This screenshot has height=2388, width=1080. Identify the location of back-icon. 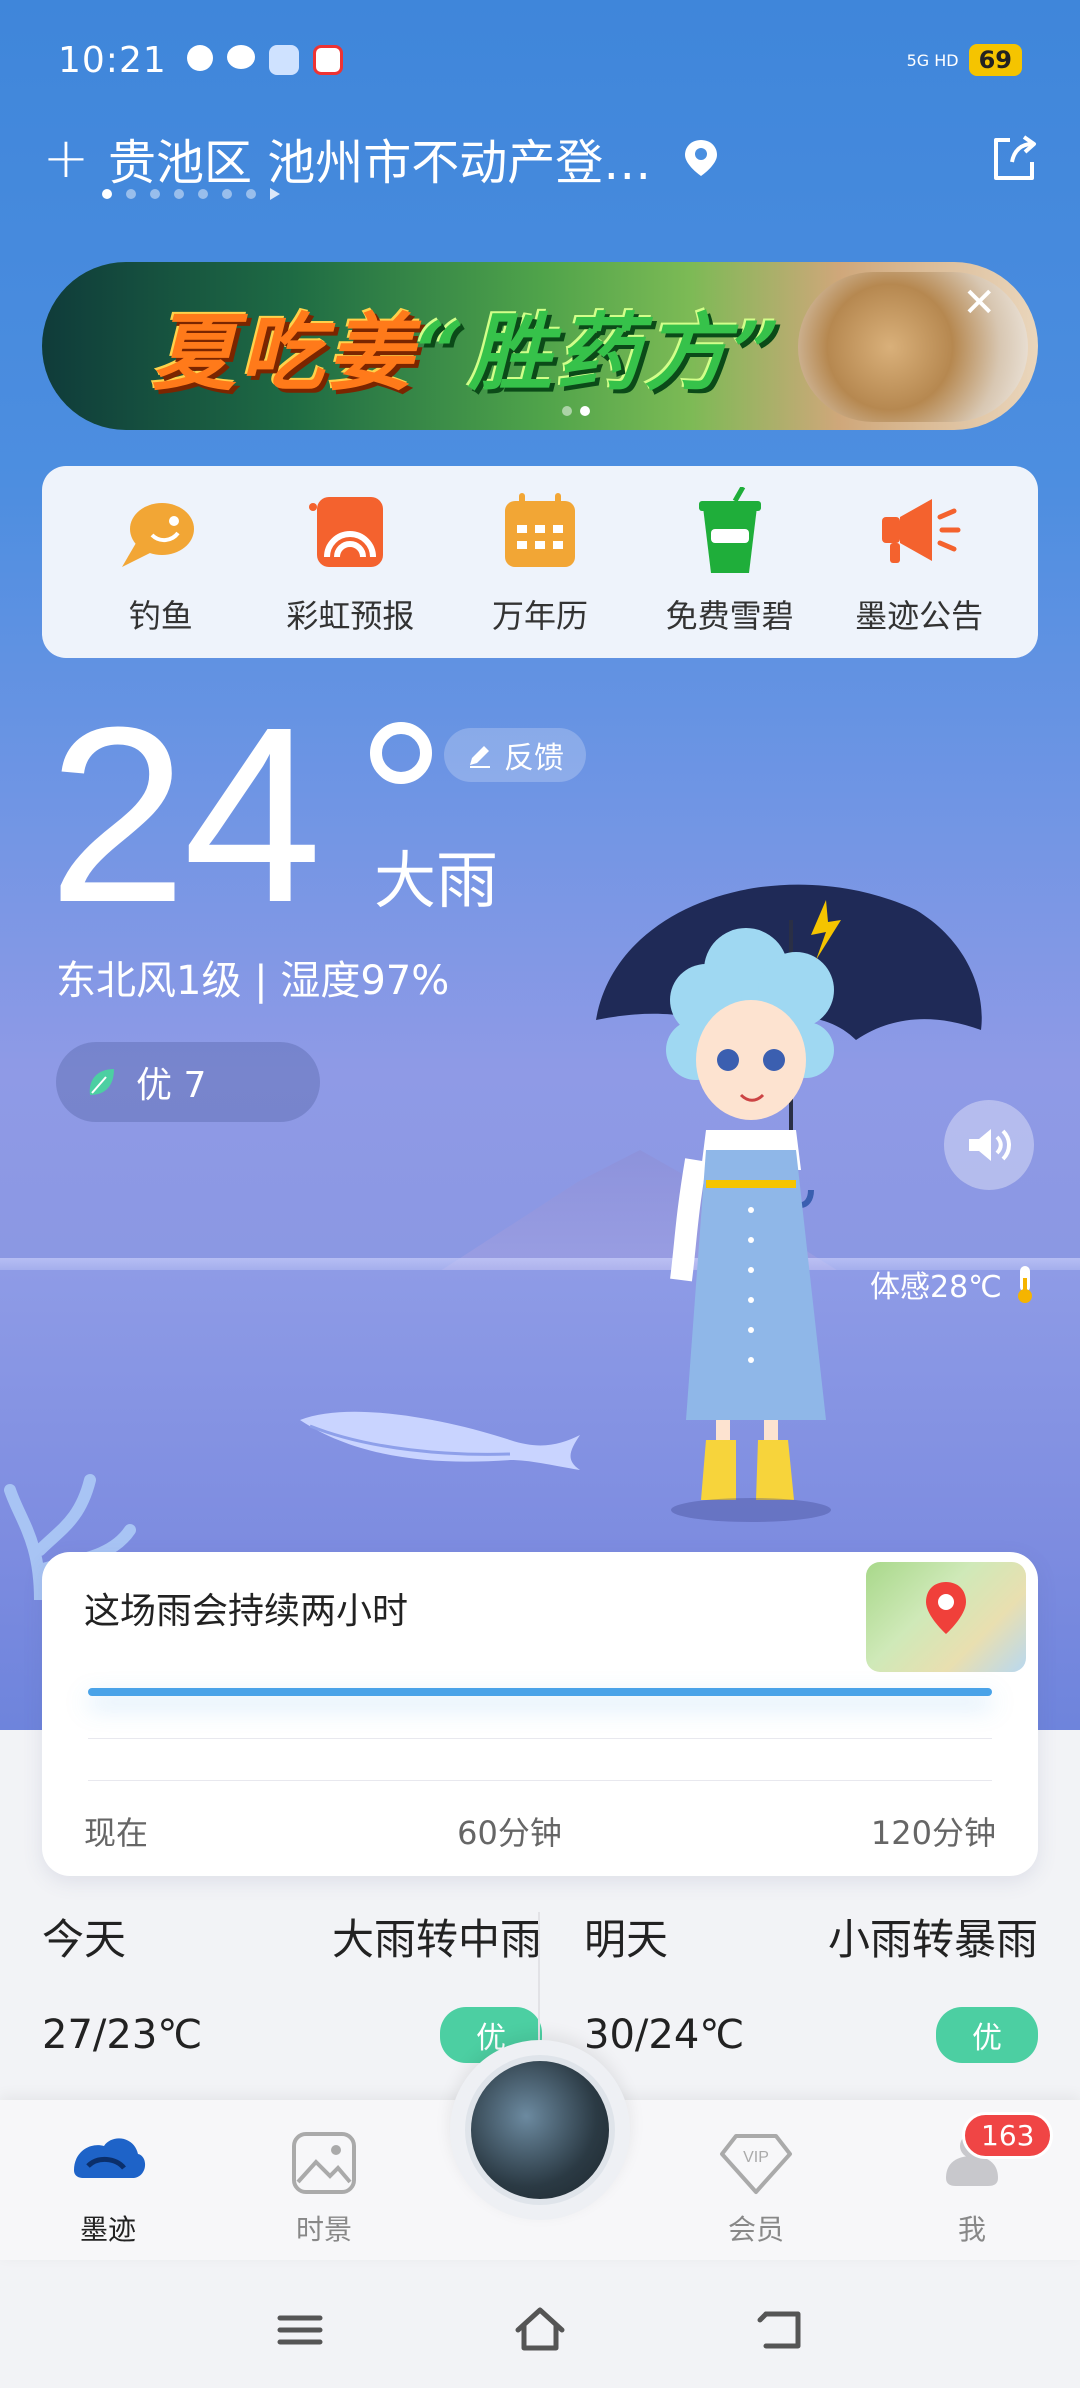
(780, 2330).